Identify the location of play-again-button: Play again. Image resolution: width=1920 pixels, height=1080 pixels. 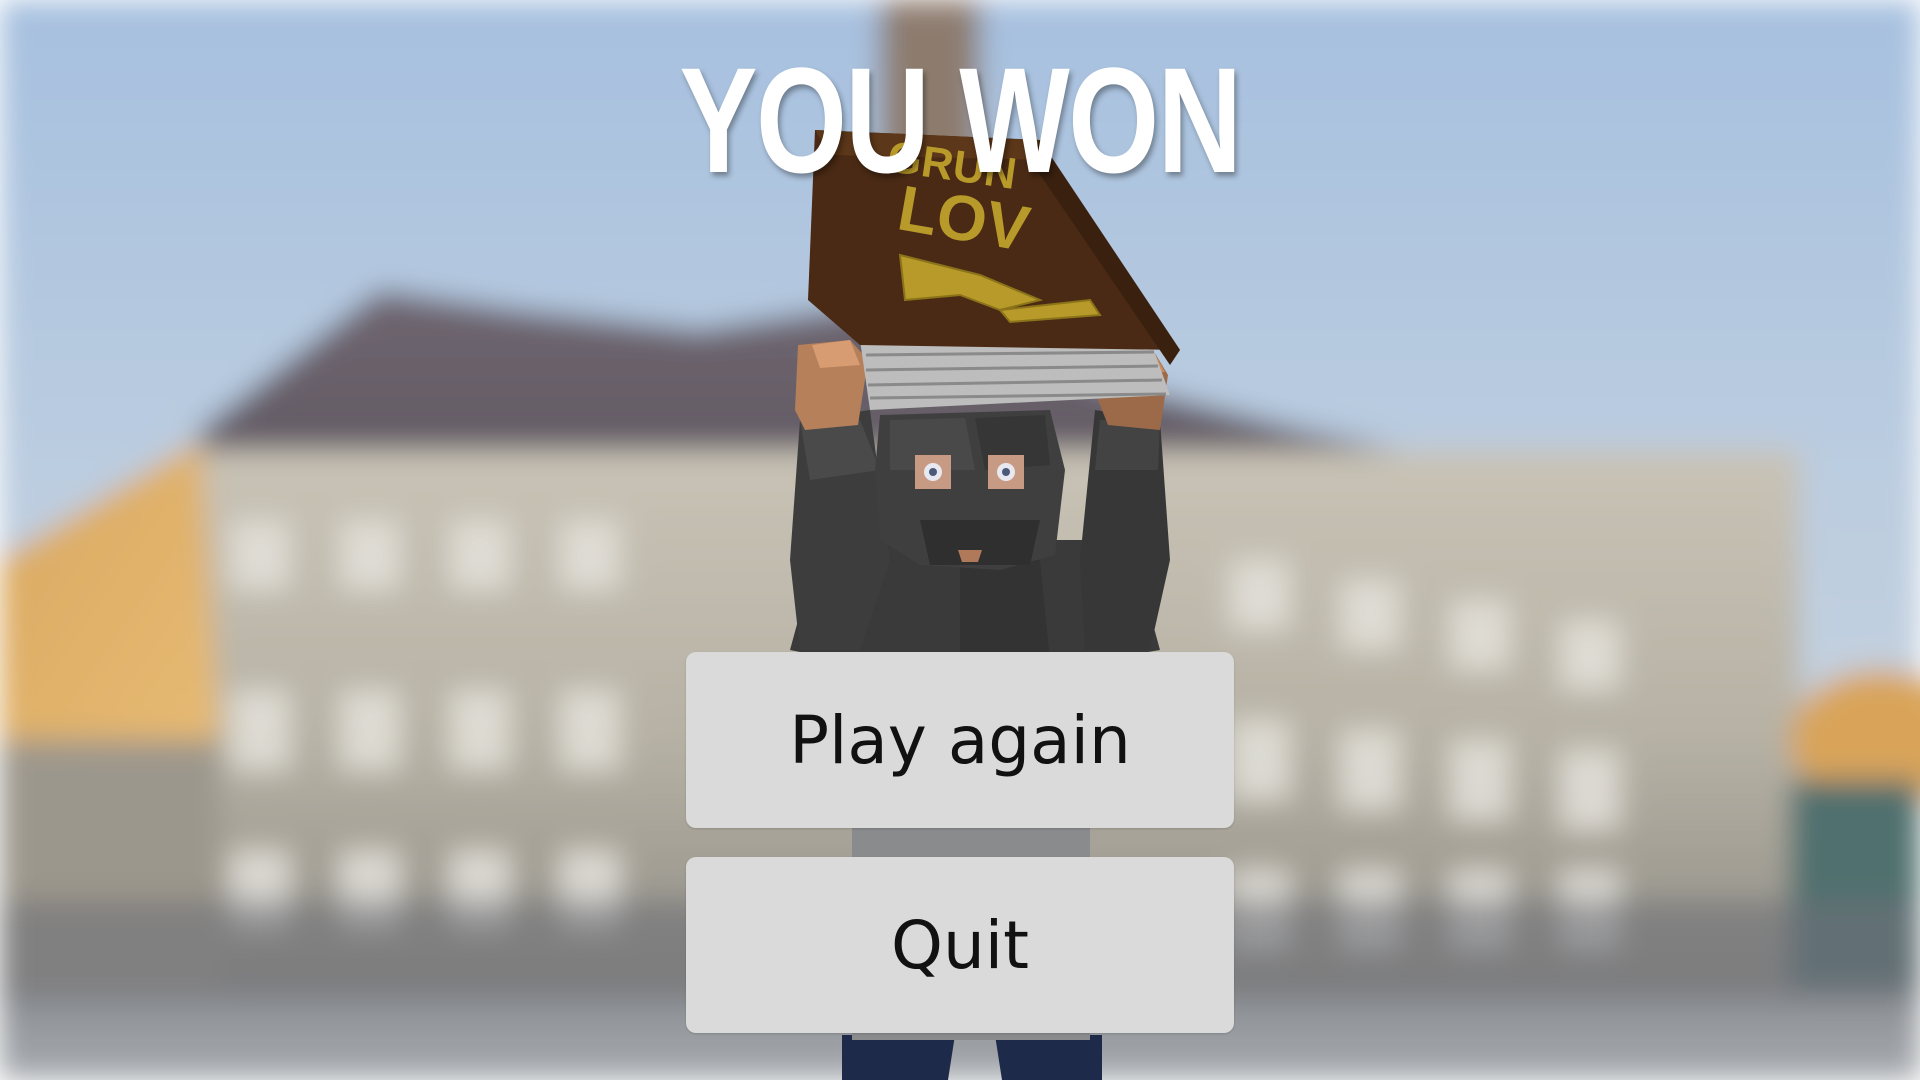
(960, 740).